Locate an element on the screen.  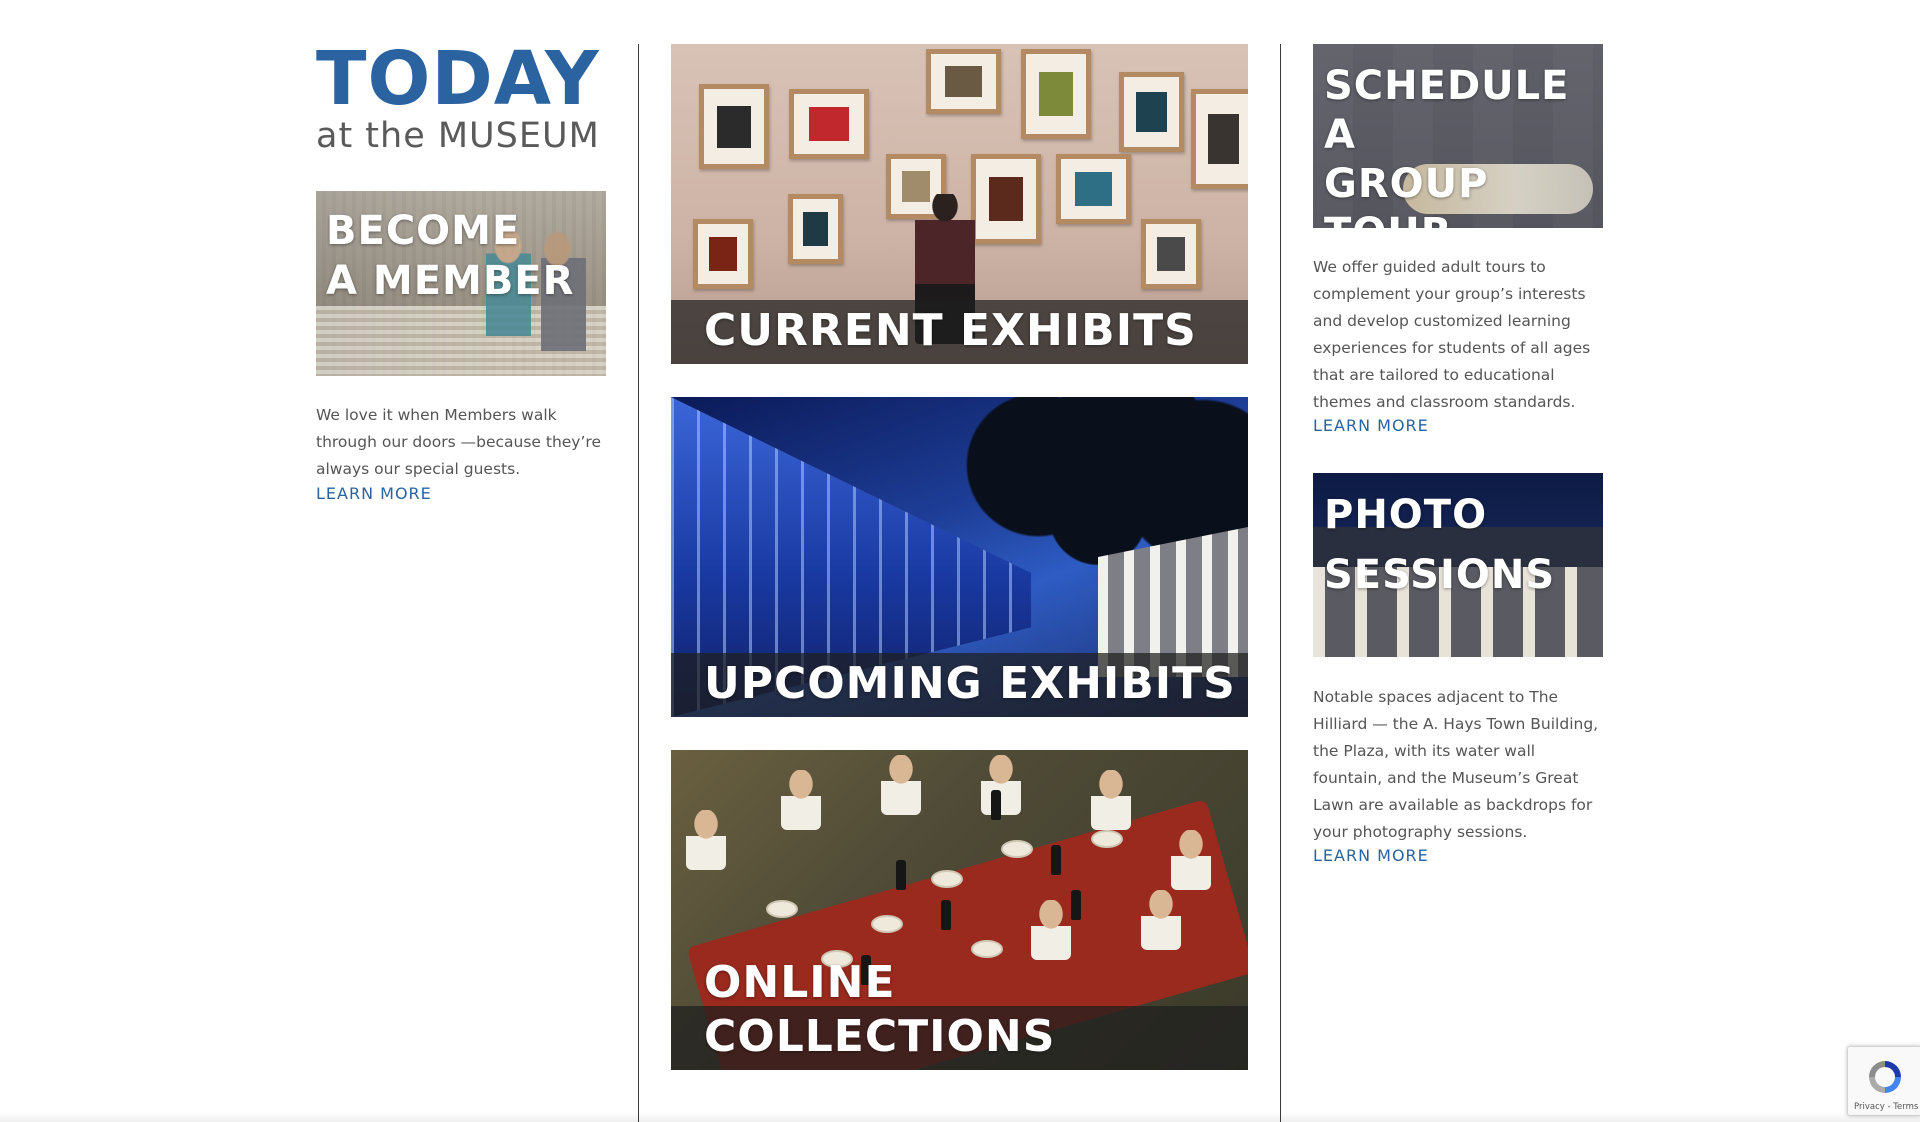
group-tour-tile: SCHEDULE A GROUP TOUR is located at coordinates (1458, 136).